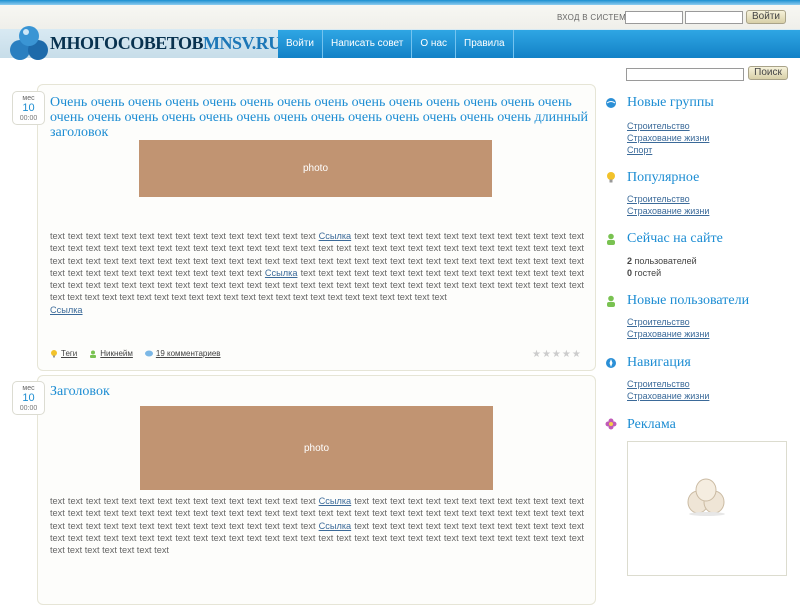 The image size is (800, 605). What do you see at coordinates (670, 102) in the screenshot?
I see `new-groups-title: Новые группы` at bounding box center [670, 102].